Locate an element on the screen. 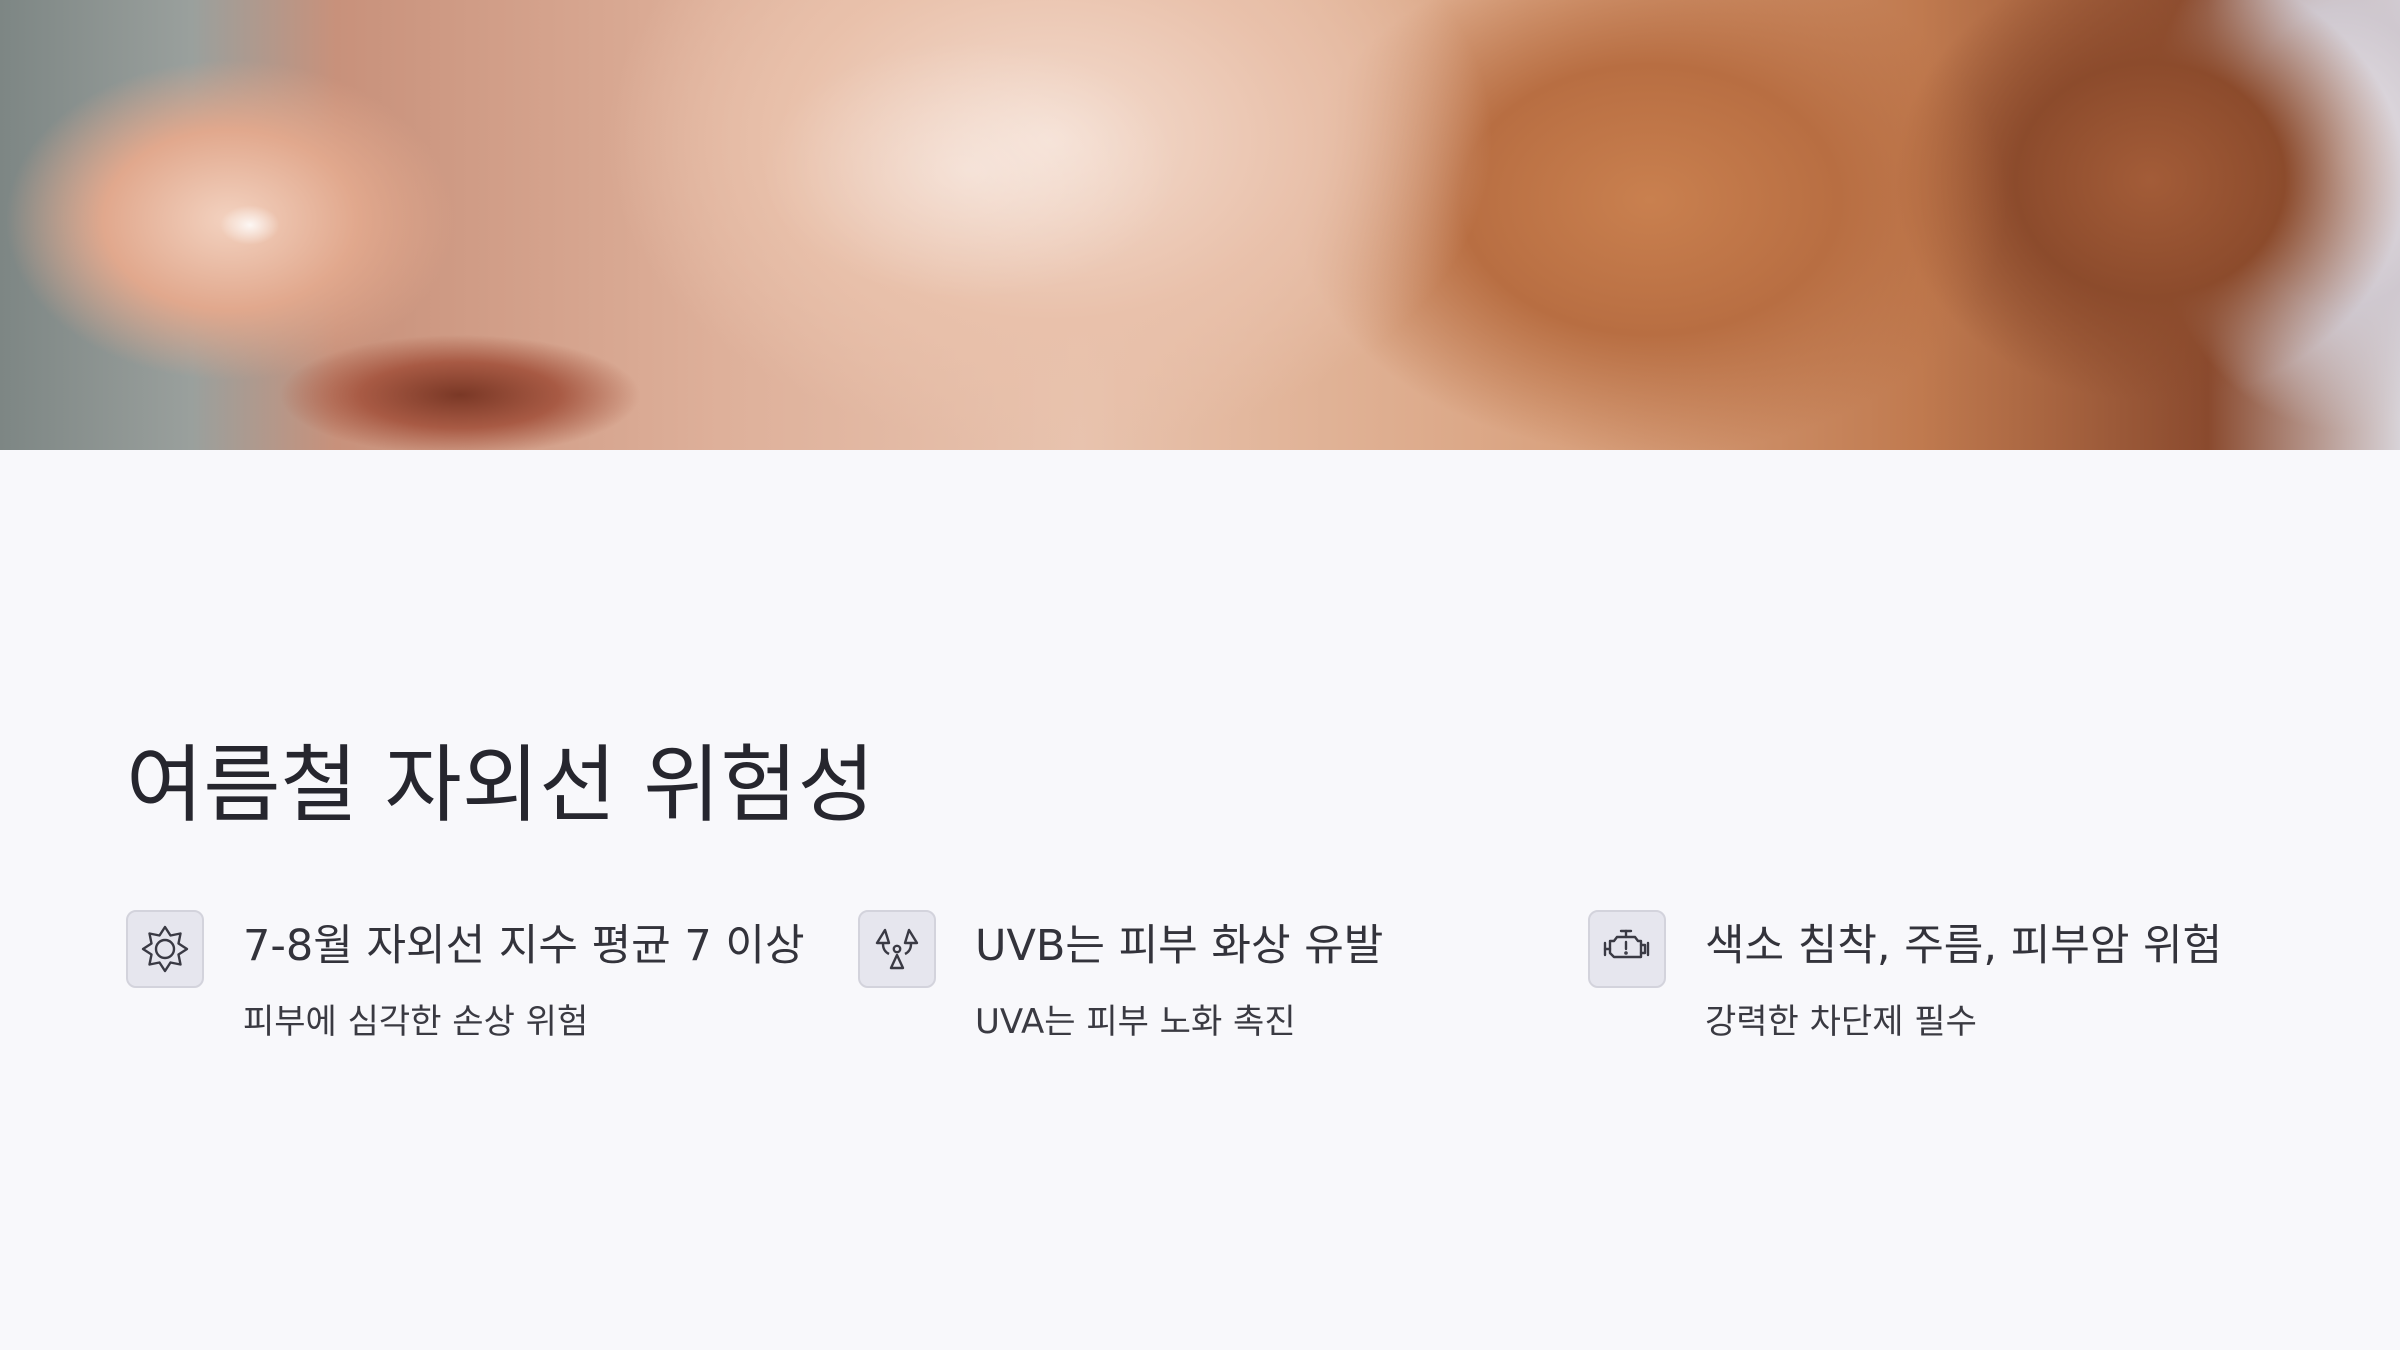 The image size is (2400, 1350). risk-item-heading: UVB는 피부 화상 유발 is located at coordinates (1179, 946).